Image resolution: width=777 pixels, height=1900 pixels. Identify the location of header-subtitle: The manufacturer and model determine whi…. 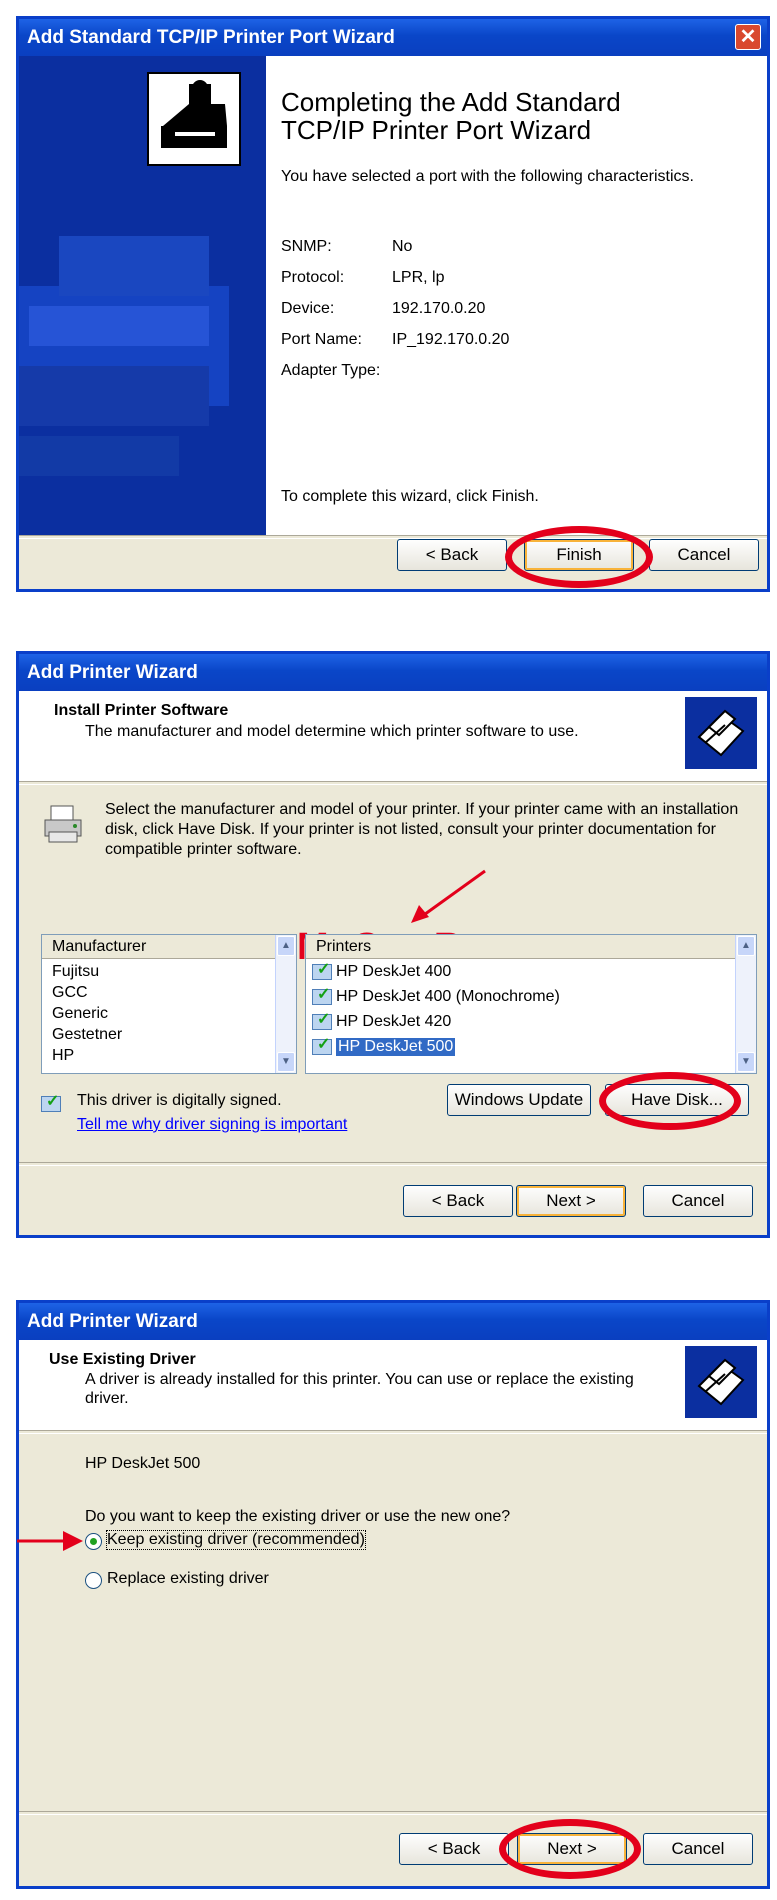
(332, 731).